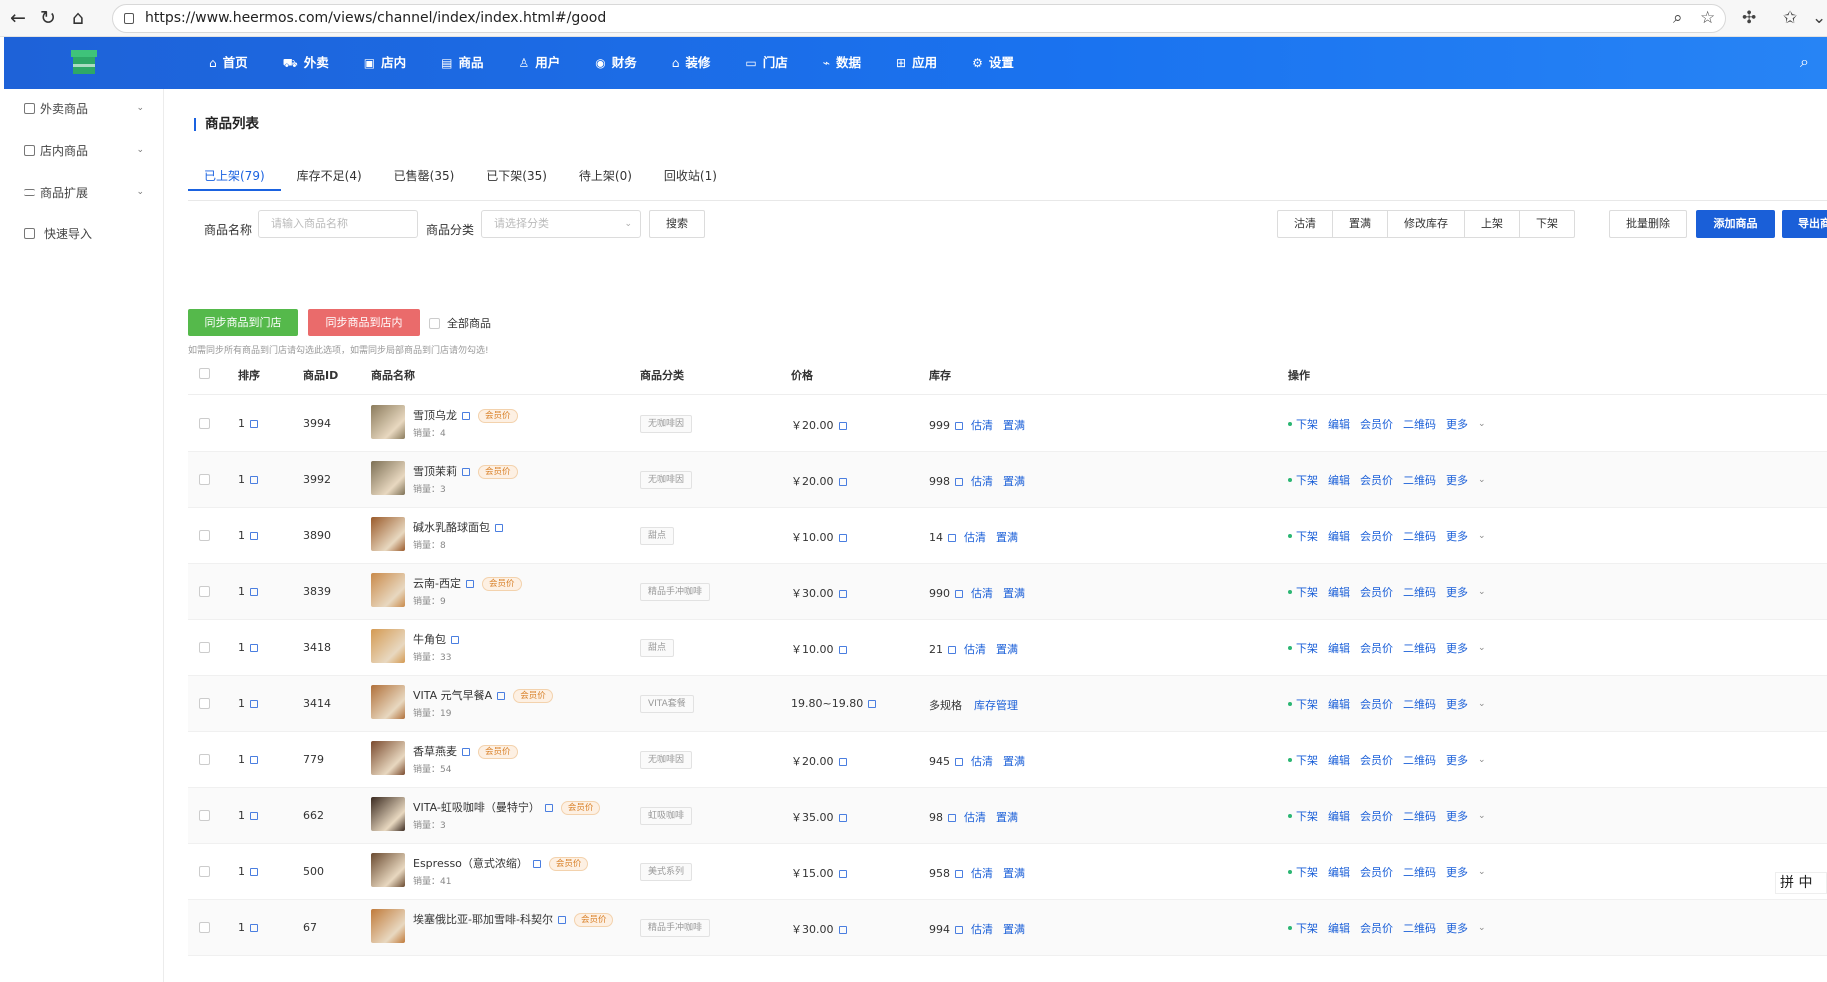  Describe the element at coordinates (842, 63) in the screenshot. I see `nav-item-8: ⌁ 数据` at that location.